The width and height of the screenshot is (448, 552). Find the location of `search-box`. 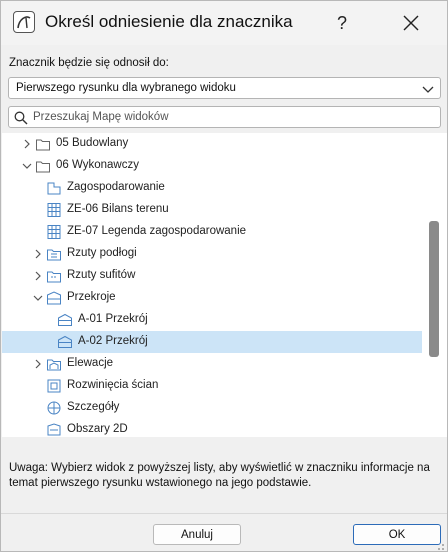

search-box is located at coordinates (224, 117).